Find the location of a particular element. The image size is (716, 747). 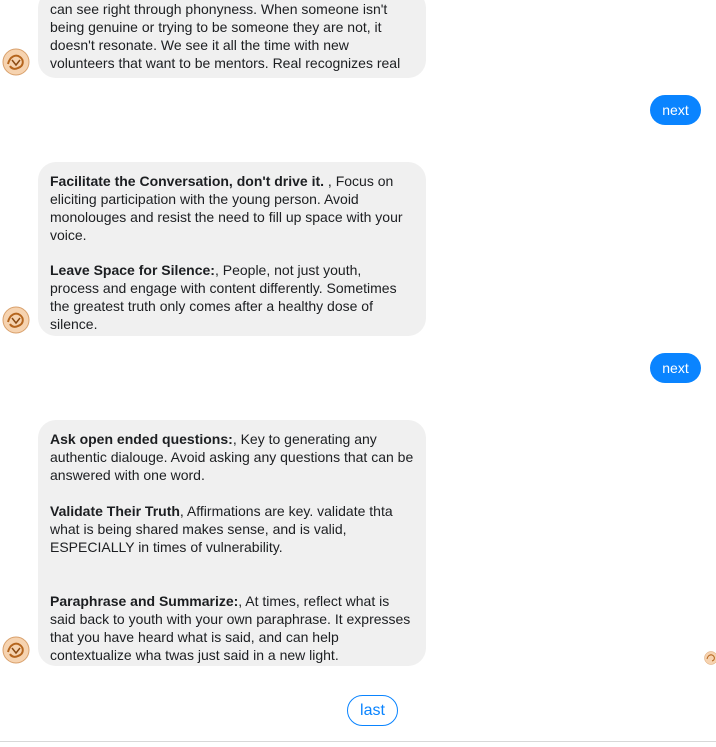

paragraph-heading: Paraphrase and Summarize: is located at coordinates (144, 601).